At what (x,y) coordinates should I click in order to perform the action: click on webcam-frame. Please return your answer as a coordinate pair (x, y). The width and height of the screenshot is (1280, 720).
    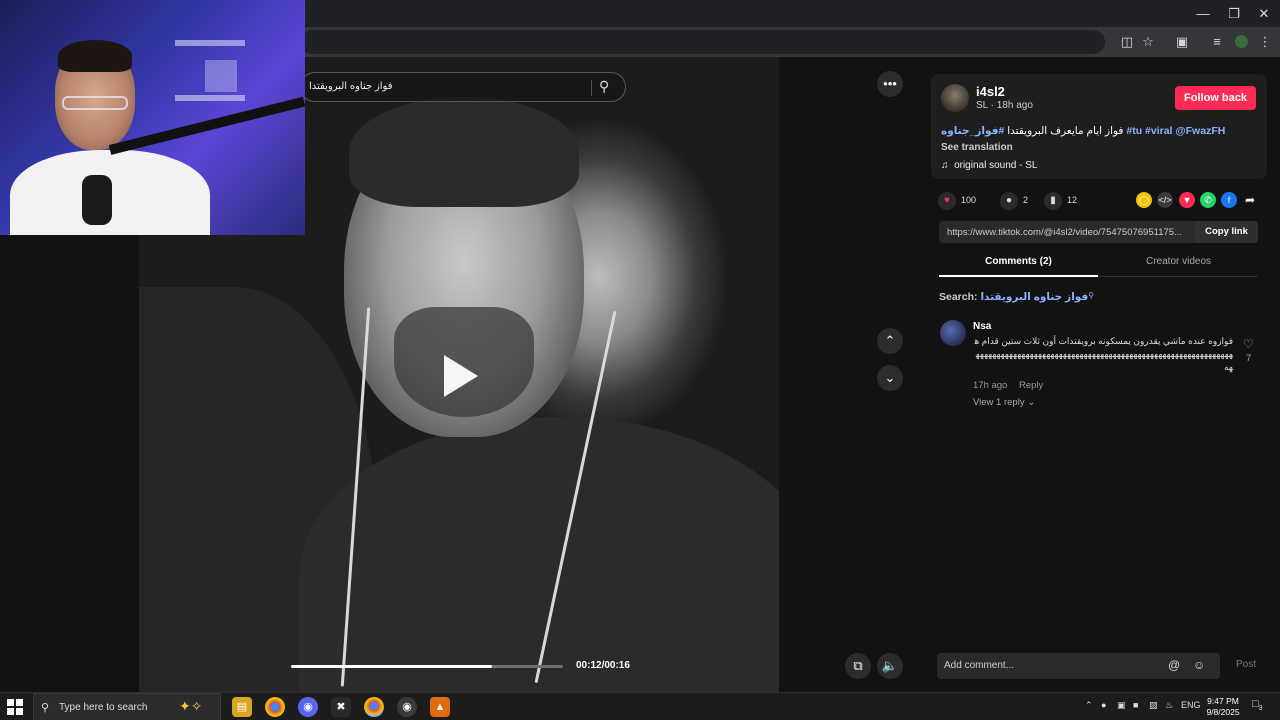
    Looking at the image, I should click on (221, 76).